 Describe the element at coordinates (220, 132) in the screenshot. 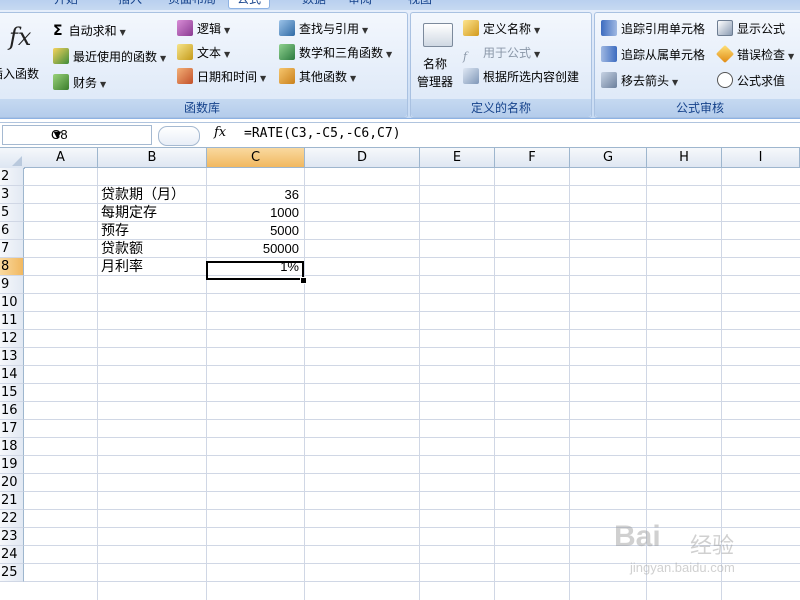

I see `insert-function-fx-icon: fx` at that location.